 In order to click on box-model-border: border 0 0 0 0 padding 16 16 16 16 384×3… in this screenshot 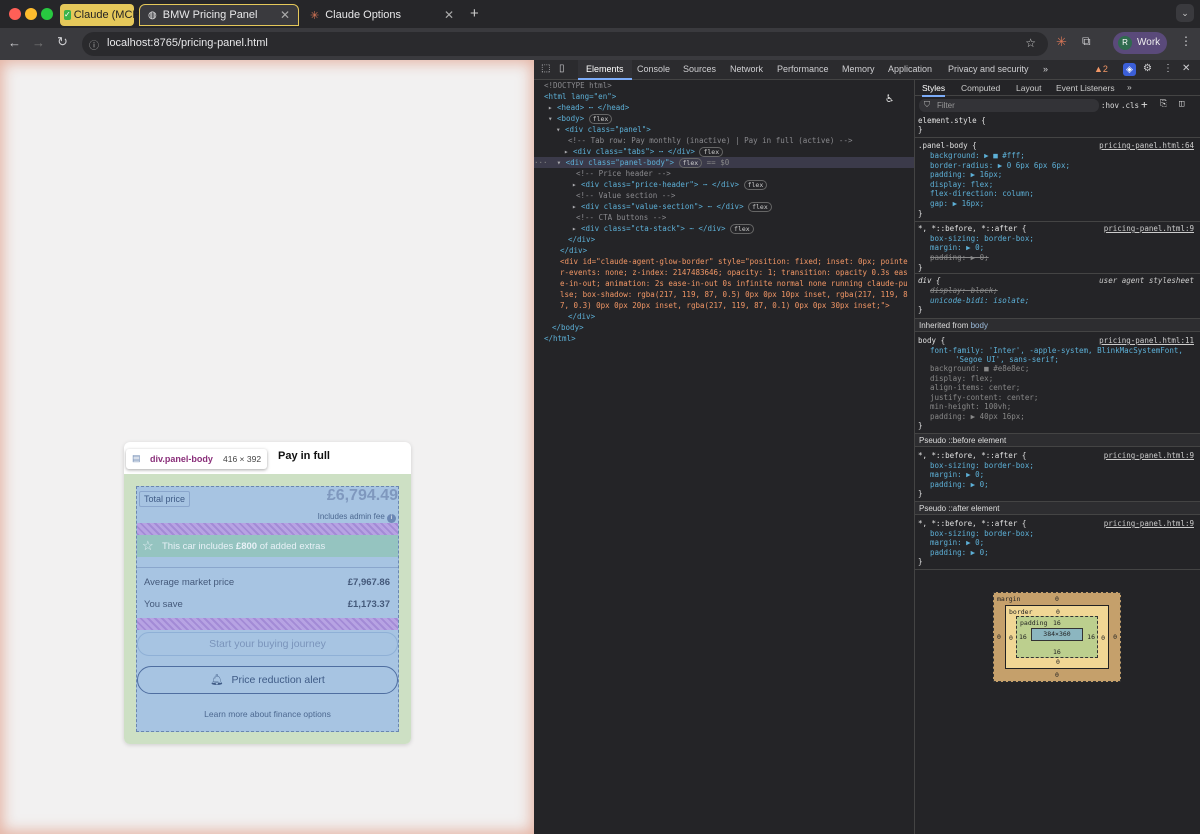, I will do `click(1057, 637)`.